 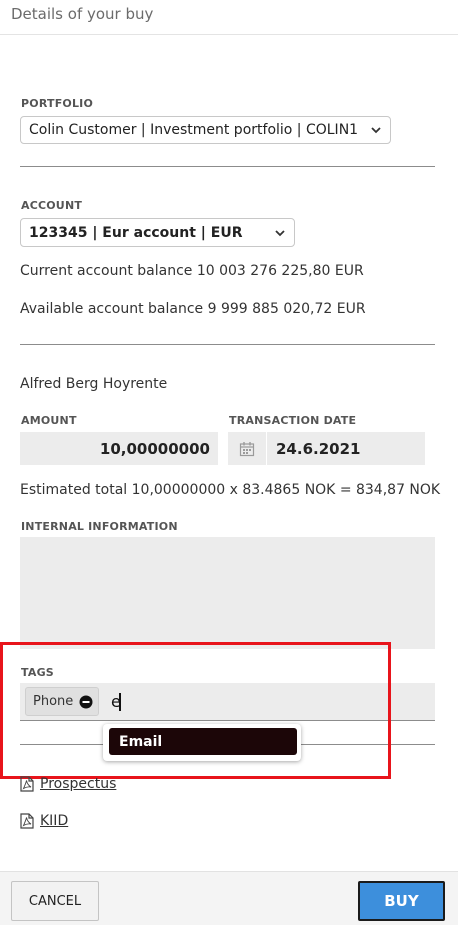 I want to click on transaction-date-label: TRANSACTION DATE, so click(x=293, y=420).